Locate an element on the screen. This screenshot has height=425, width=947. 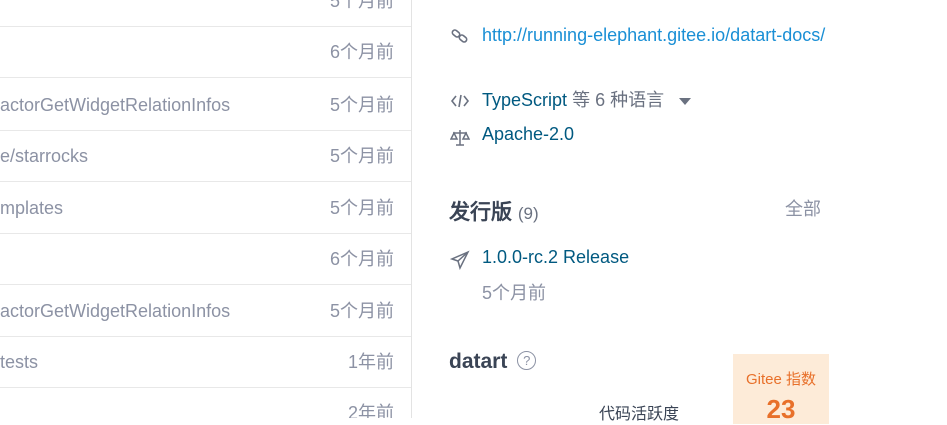
file-row: tests 1年前 is located at coordinates (205, 362).